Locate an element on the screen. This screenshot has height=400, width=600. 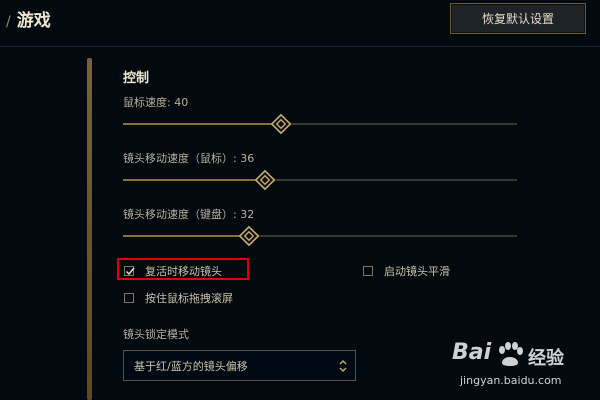
breadcrumb: / 游戏 is located at coordinates (28, 18).